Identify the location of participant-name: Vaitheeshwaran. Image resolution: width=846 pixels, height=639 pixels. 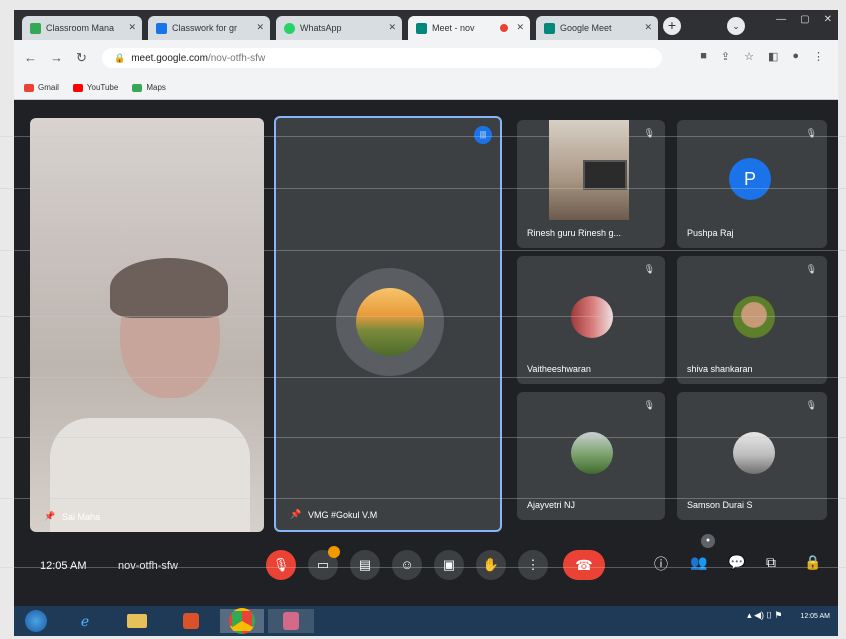
(559, 369).